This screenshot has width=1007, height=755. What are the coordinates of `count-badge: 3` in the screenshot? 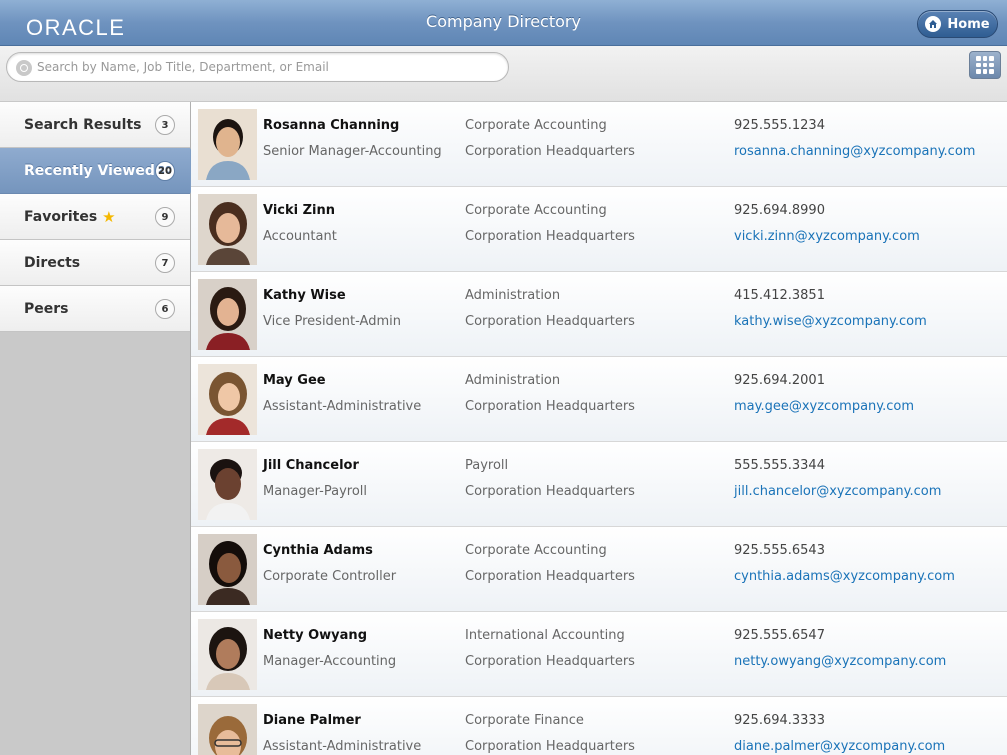 It's located at (165, 125).